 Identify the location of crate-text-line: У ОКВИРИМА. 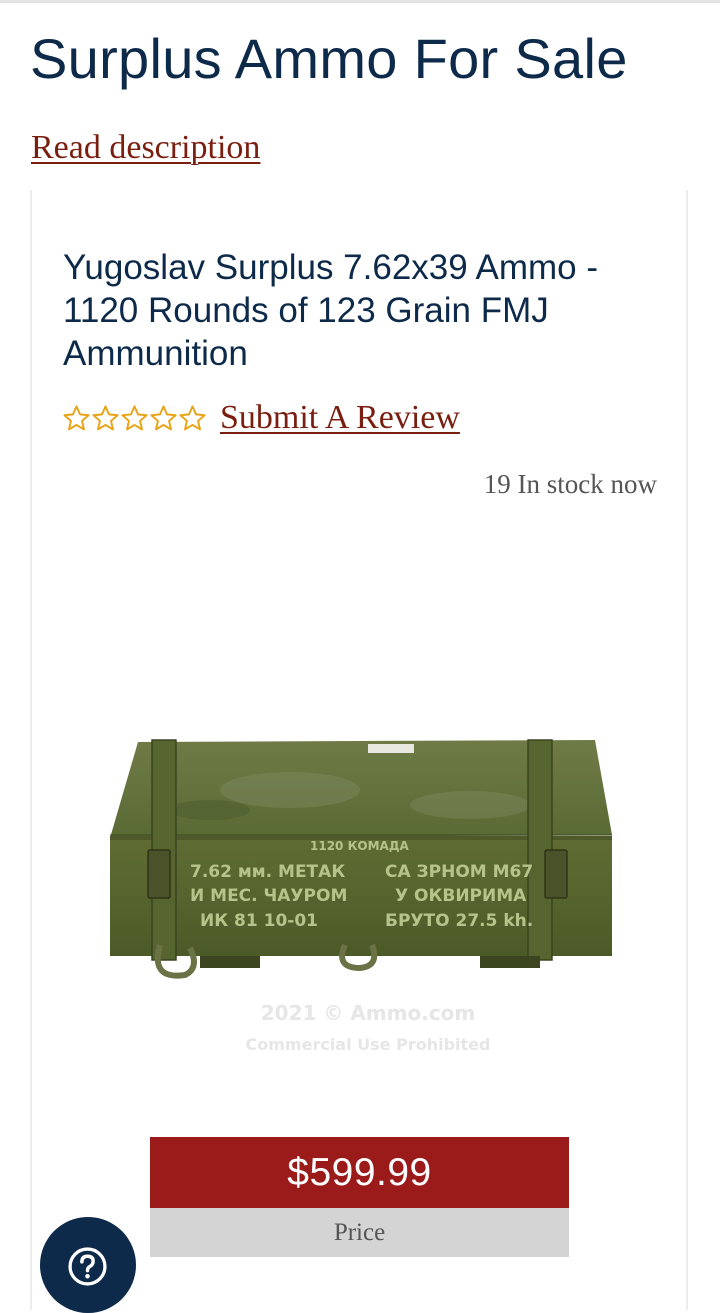
(461, 896).